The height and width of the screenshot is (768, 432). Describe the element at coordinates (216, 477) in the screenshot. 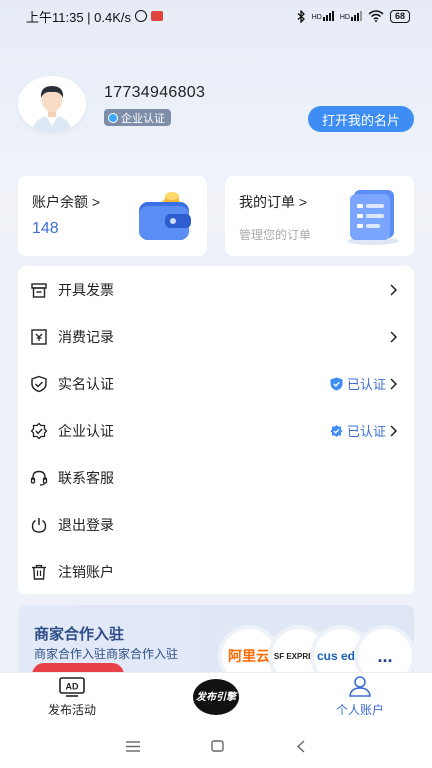

I see `menu-item-customer-service: 联系客服` at that location.